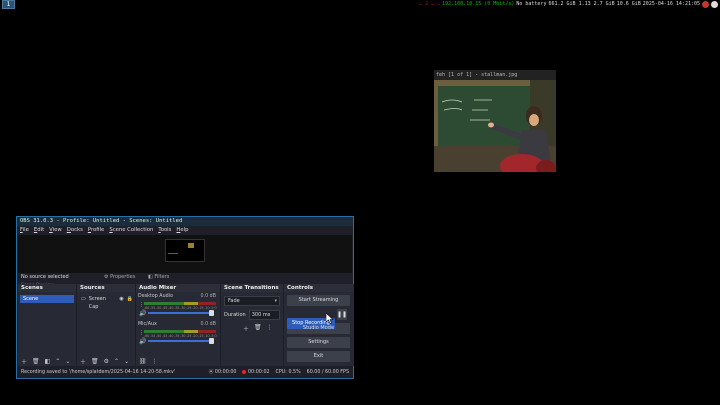 This screenshot has width=720, height=405. I want to click on source-item: ▭ Screen Cap ◉ 🔒, so click(106, 302).